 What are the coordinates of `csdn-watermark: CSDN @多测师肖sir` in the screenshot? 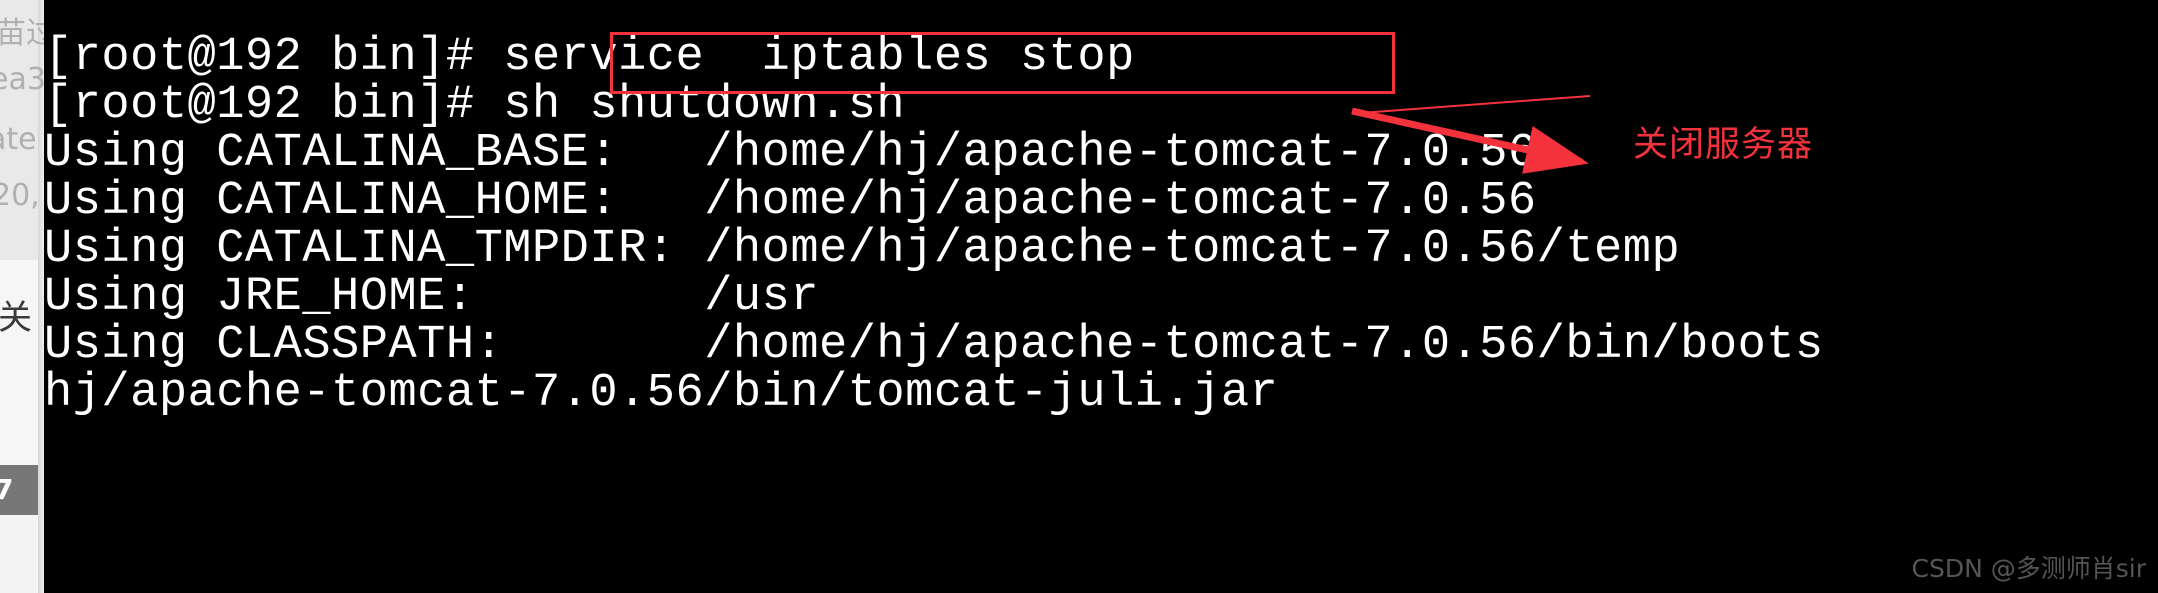 It's located at (2028, 568).